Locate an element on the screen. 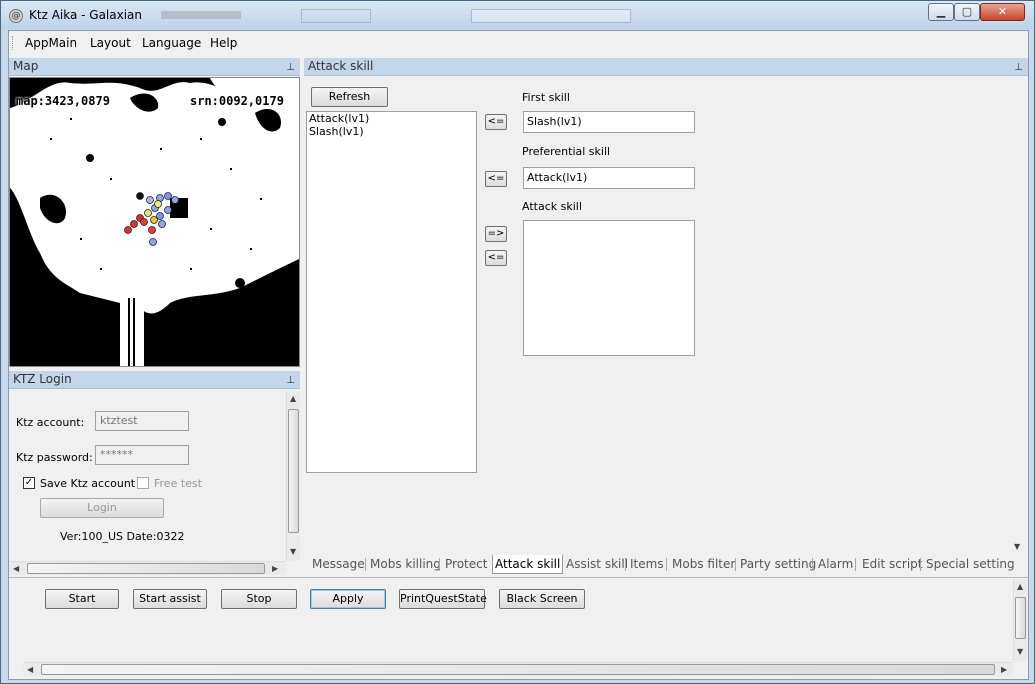 The image size is (1035, 684). first-skill-field: Slash(lv1) is located at coordinates (609, 122).